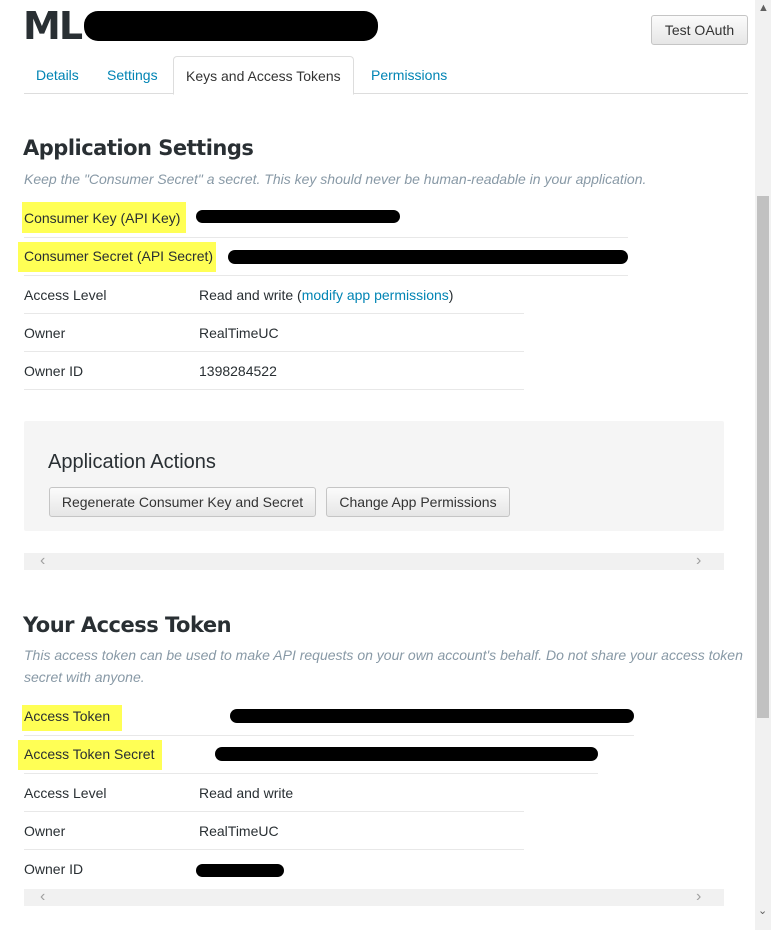 The height and width of the screenshot is (930, 771). I want to click on tab-settings: Settings, so click(132, 75).